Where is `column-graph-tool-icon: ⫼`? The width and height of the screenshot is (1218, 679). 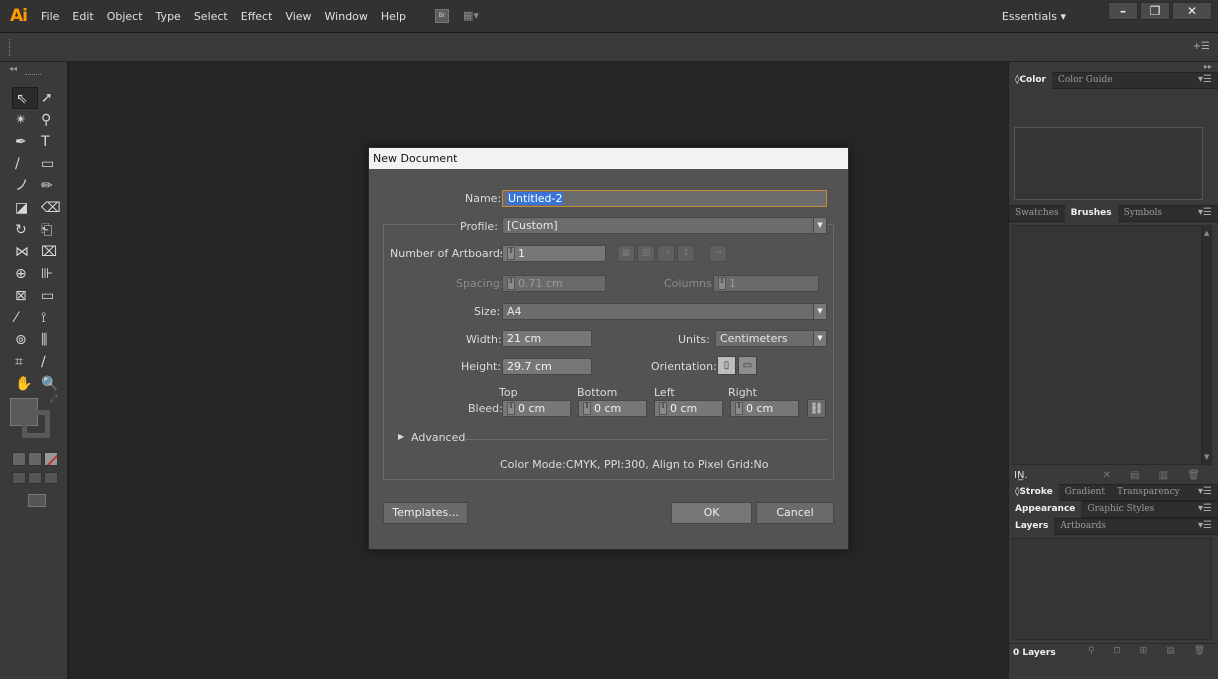 column-graph-tool-icon: ⫼ is located at coordinates (51, 340).